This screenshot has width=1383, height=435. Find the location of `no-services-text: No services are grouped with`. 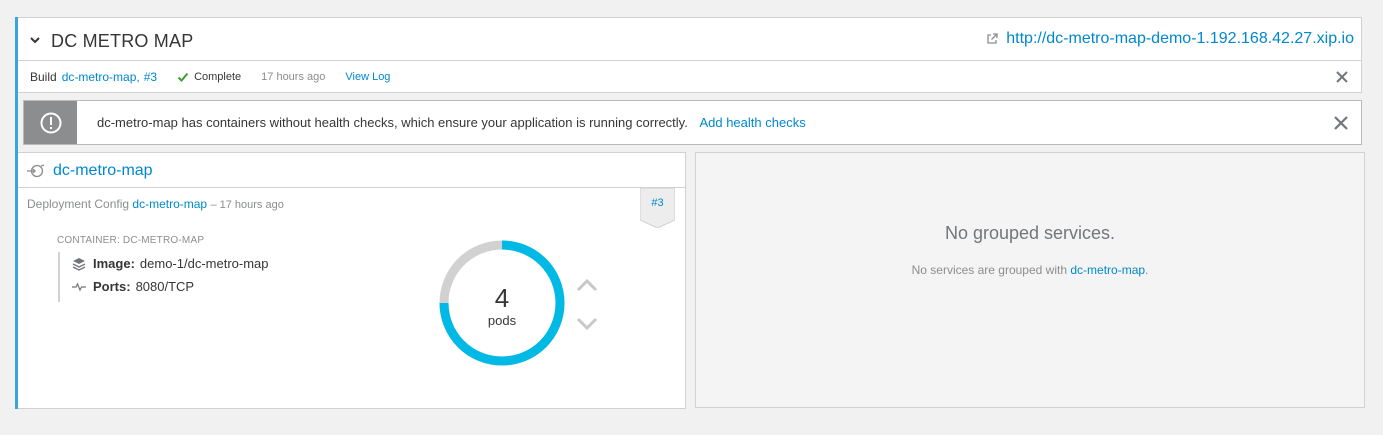

no-services-text: No services are grouped with is located at coordinates (989, 270).